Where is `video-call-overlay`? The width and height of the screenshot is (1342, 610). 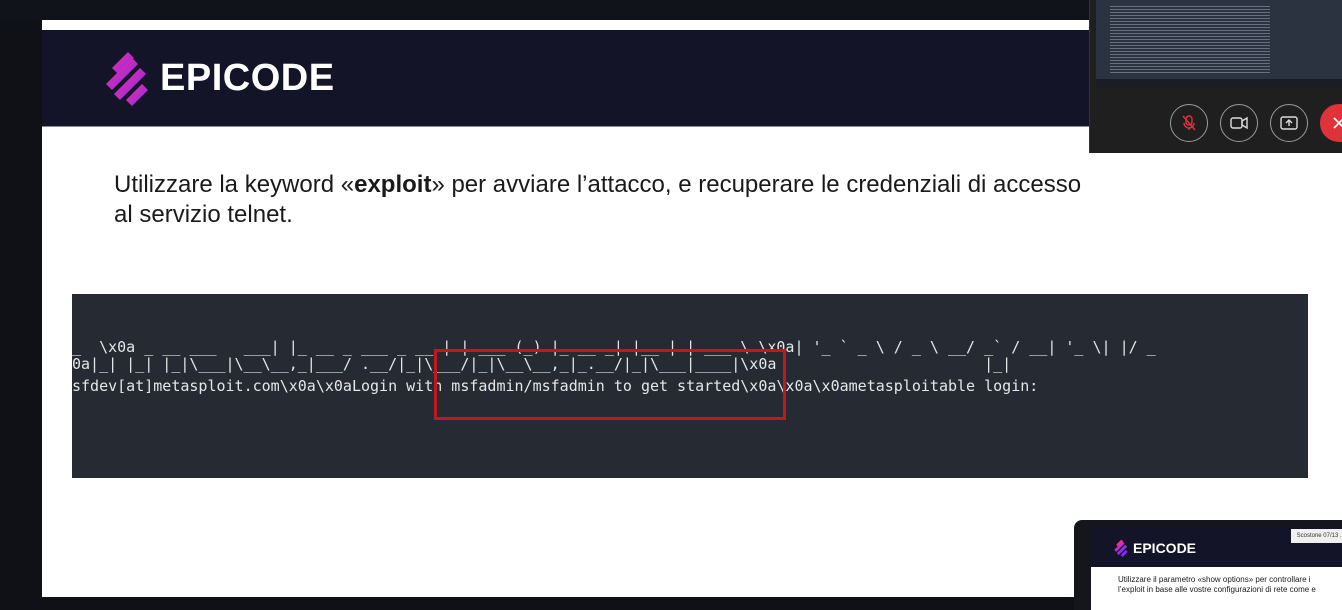 video-call-overlay is located at coordinates (1215, 76).